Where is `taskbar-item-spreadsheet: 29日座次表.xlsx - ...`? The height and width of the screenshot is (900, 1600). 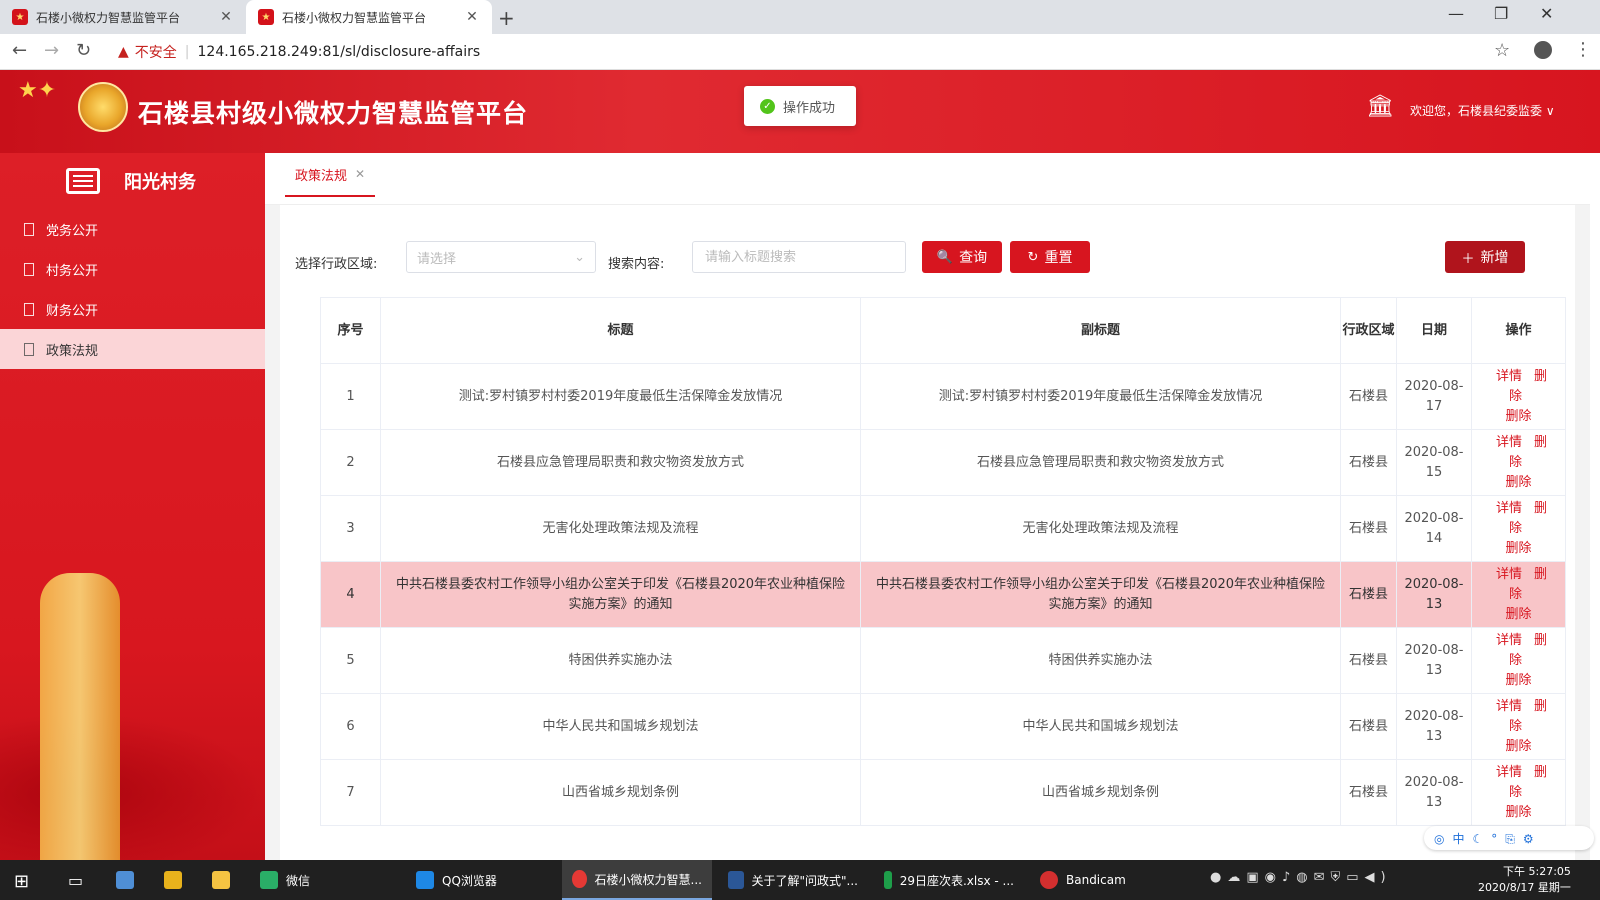
taskbar-item-spreadsheet: 29日座次表.xlsx - ... is located at coordinates (949, 880).